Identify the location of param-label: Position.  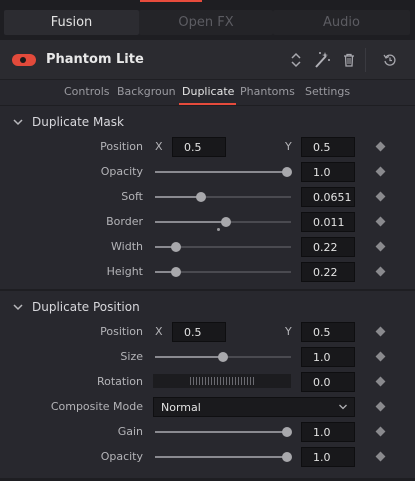
(121, 146).